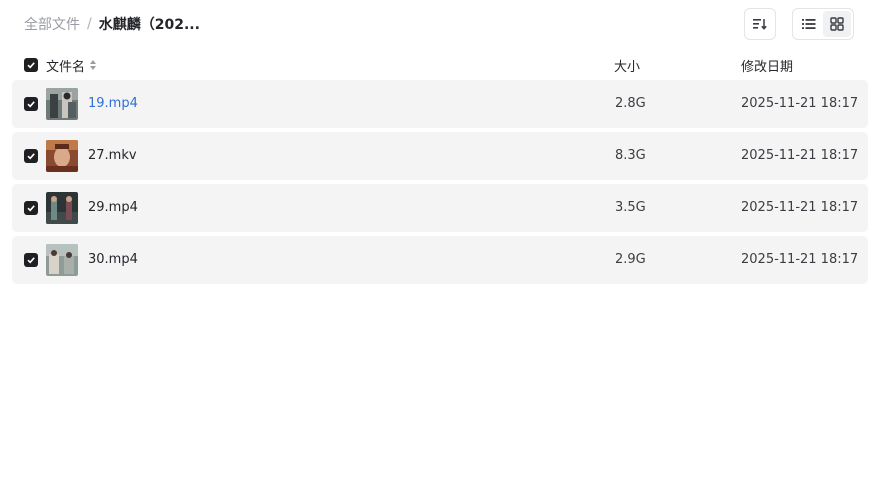 Image resolution: width=878 pixels, height=495 pixels. I want to click on modified-column-header: 修改日期, so click(767, 65).